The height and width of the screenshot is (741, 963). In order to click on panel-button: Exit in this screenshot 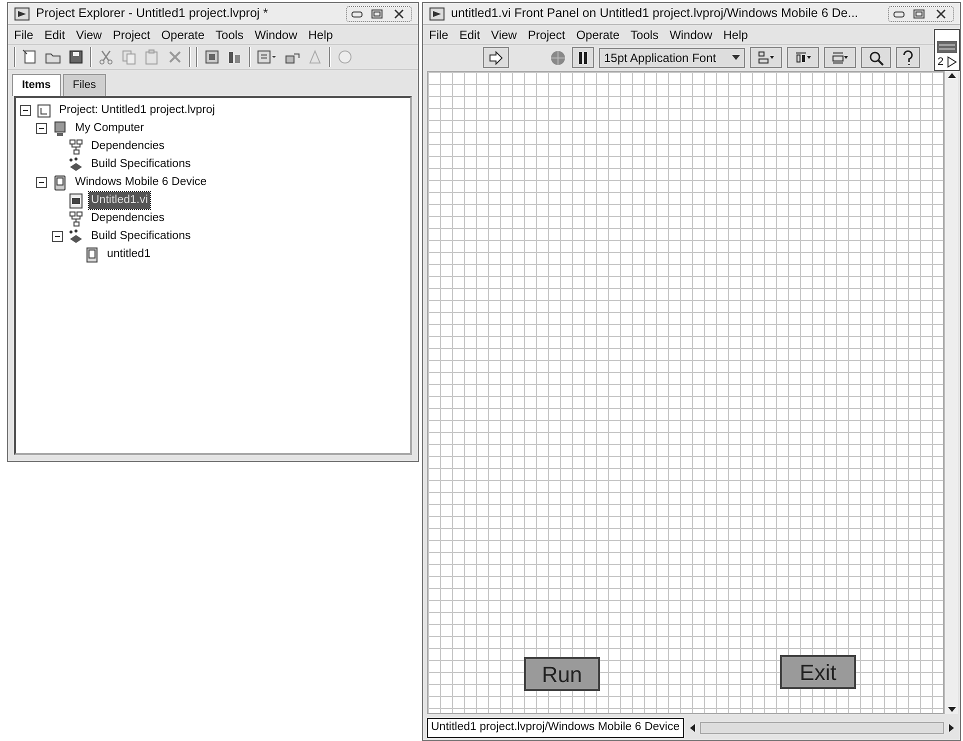, I will do `click(818, 672)`.